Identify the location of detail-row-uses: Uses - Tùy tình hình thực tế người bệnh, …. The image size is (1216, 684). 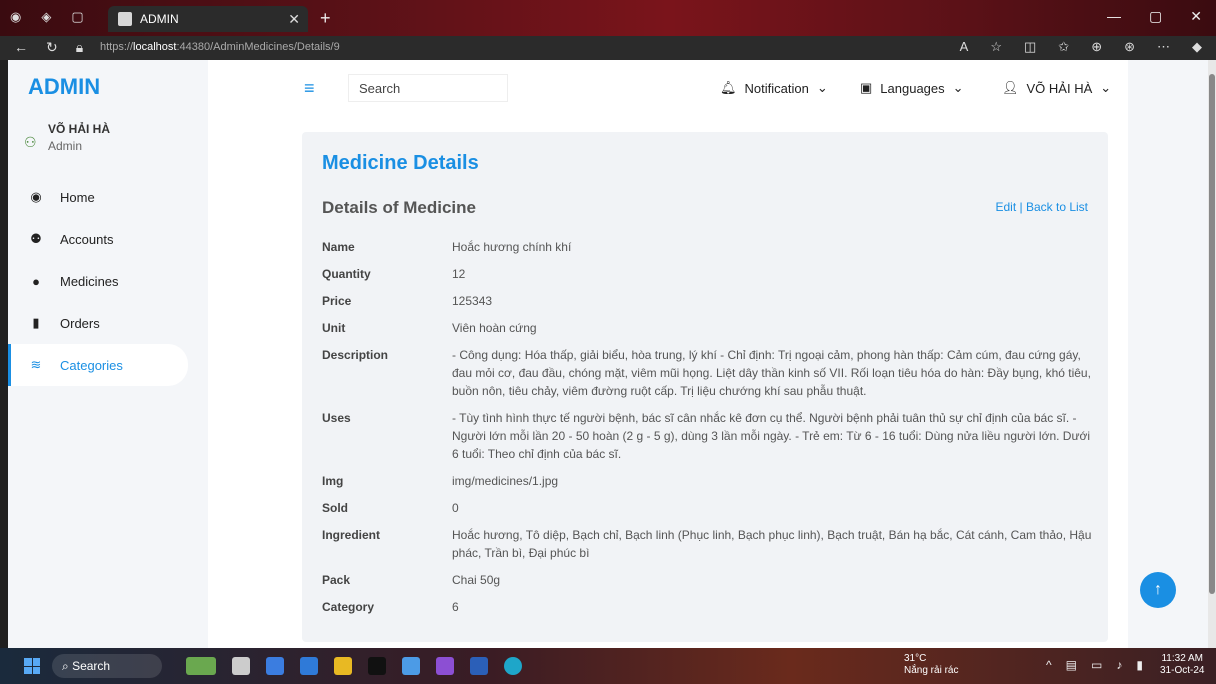
(707, 436).